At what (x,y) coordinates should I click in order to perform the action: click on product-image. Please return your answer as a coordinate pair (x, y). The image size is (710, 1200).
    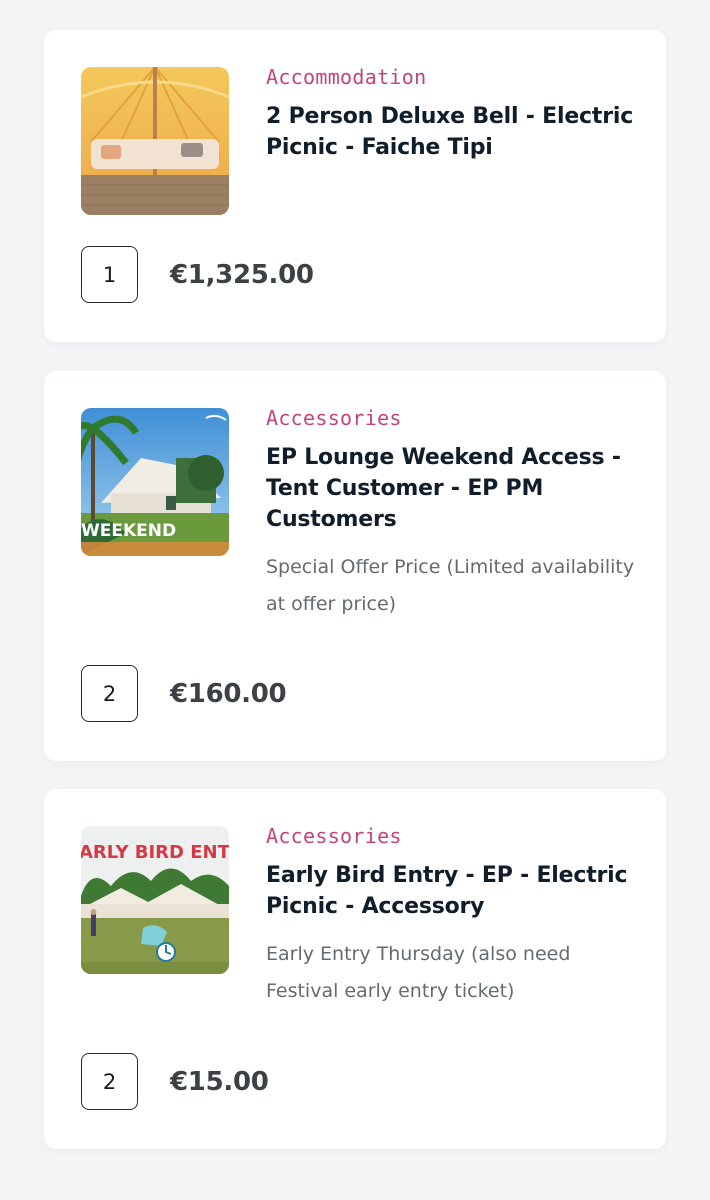
    Looking at the image, I should click on (155, 141).